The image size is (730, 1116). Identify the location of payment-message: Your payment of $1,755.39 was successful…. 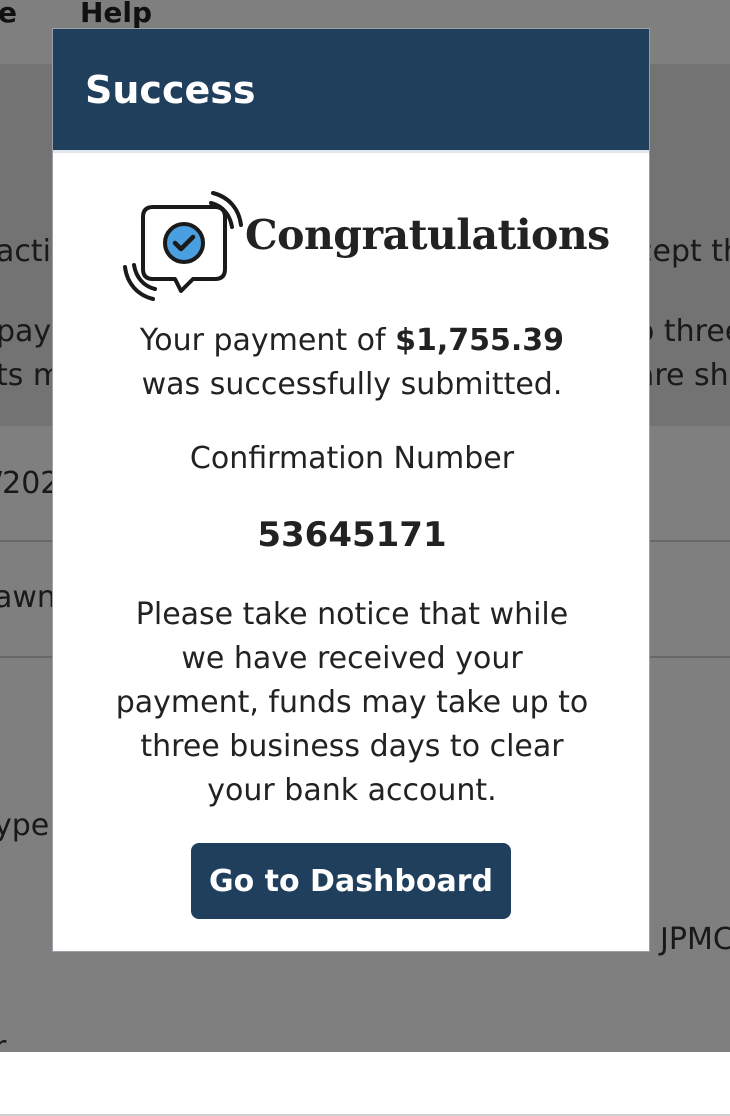
(352, 363).